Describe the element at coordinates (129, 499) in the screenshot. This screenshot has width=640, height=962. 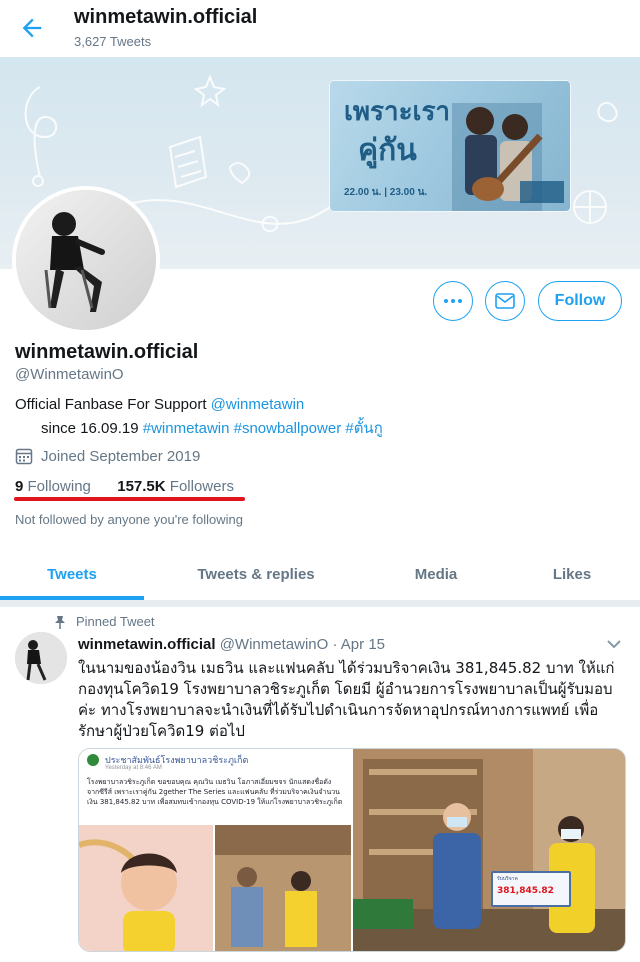
I see `red-underline-mark` at that location.